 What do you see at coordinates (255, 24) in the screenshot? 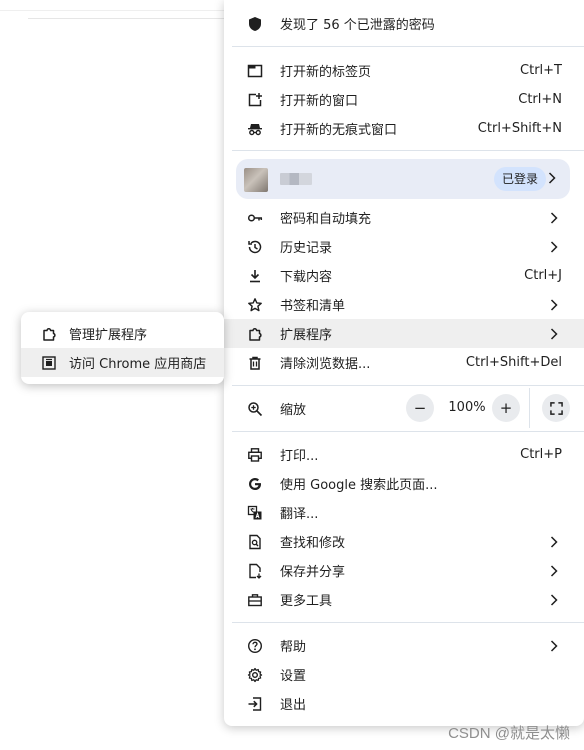
I see `shield-icon` at bounding box center [255, 24].